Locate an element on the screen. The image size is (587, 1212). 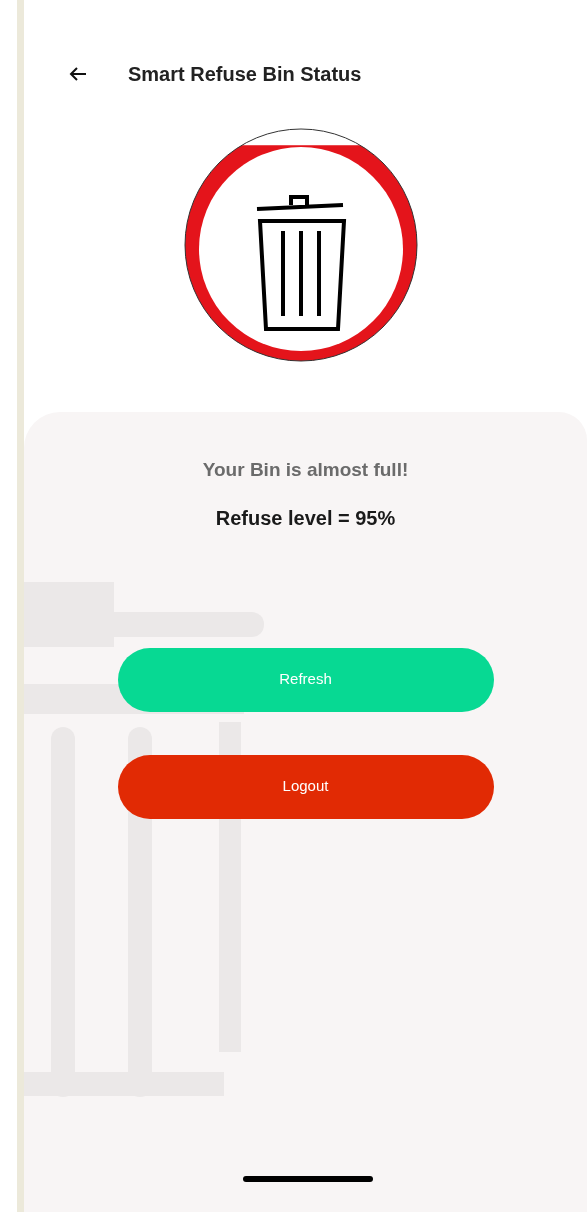
status-message: Your Bin is almost full! is located at coordinates (305, 470).